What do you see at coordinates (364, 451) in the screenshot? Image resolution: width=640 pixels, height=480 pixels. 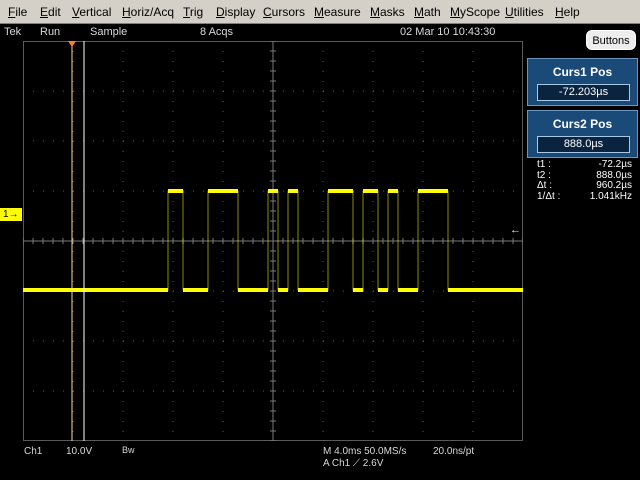 I see `horizontal-scale: M 4.0ms 50.0MS/s` at bounding box center [364, 451].